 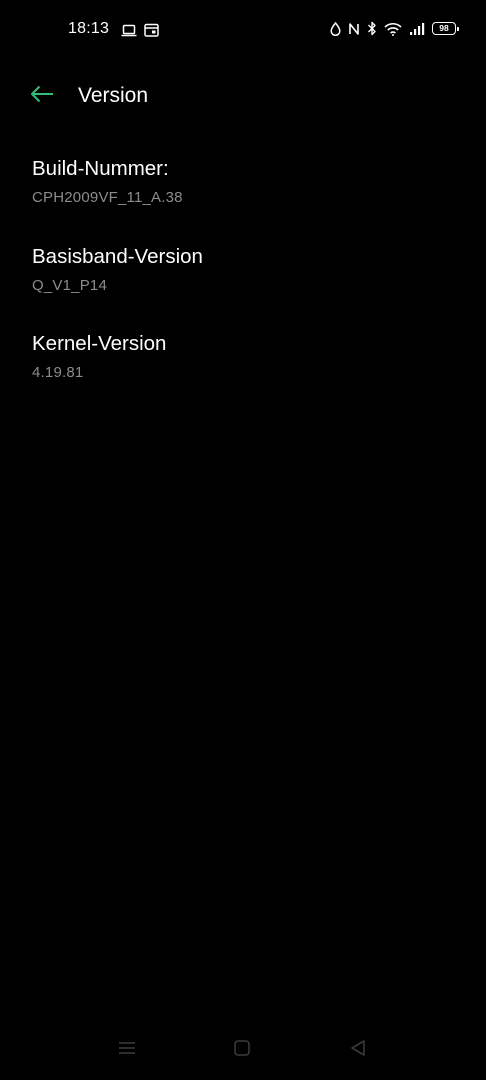 I want to click on item-value: 4.19.81, so click(x=58, y=372).